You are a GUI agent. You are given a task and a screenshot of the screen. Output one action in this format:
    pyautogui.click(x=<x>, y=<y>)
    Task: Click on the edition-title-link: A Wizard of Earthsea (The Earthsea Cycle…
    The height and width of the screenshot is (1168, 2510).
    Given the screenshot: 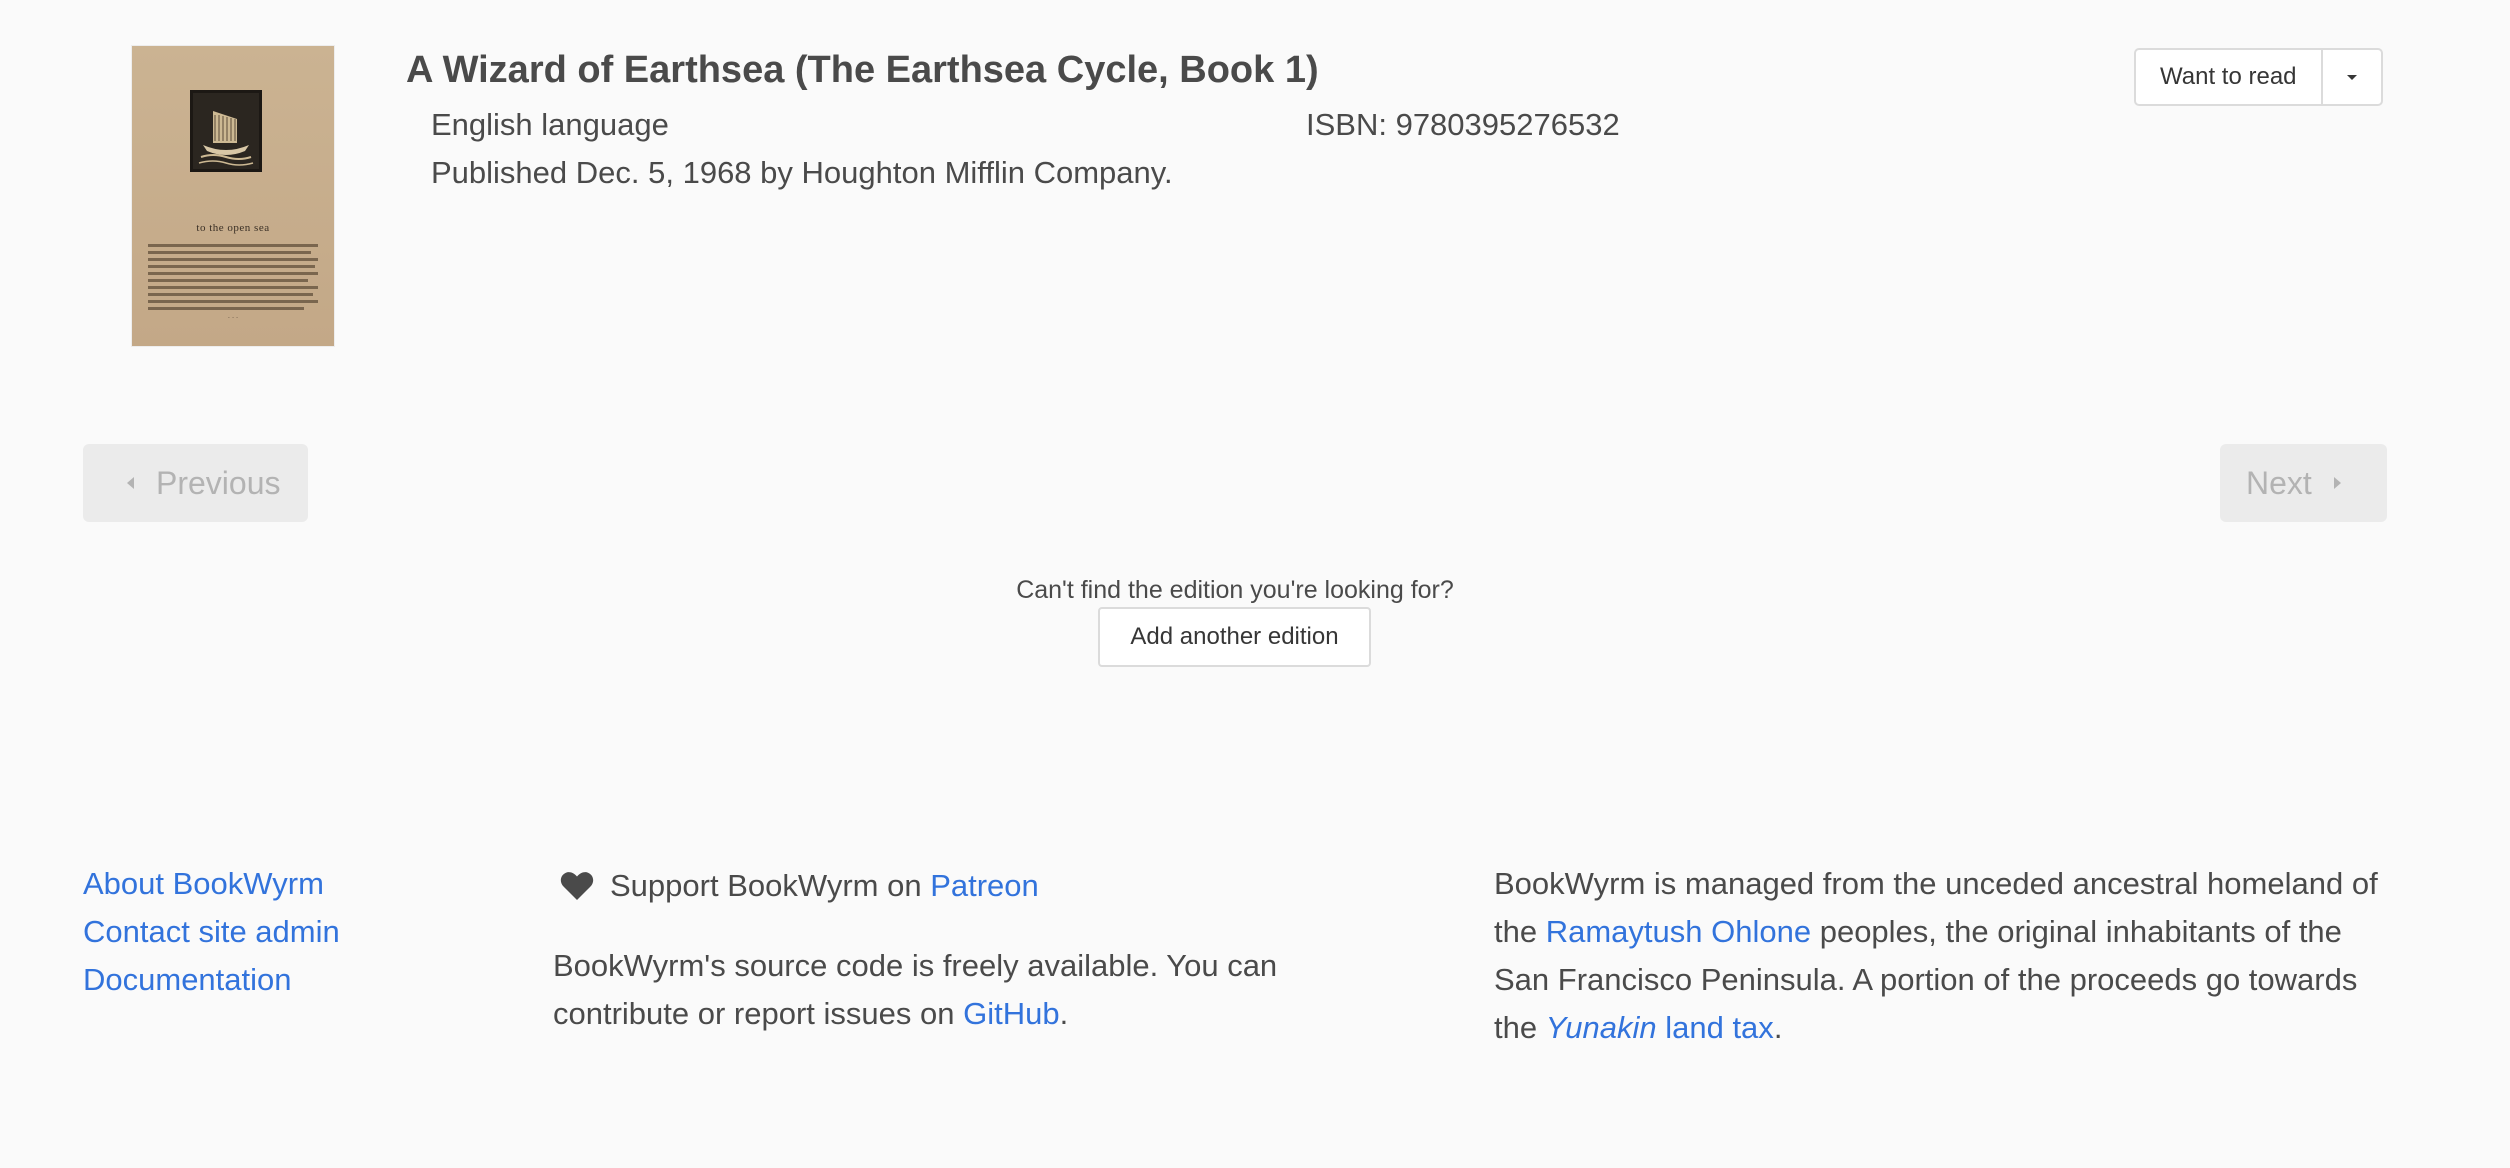 What is the action you would take?
    pyautogui.click(x=862, y=70)
    